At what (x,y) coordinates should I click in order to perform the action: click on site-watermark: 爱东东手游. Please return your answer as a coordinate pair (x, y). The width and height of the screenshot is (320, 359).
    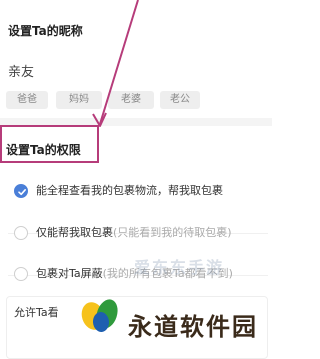
    Looking at the image, I should click on (179, 267).